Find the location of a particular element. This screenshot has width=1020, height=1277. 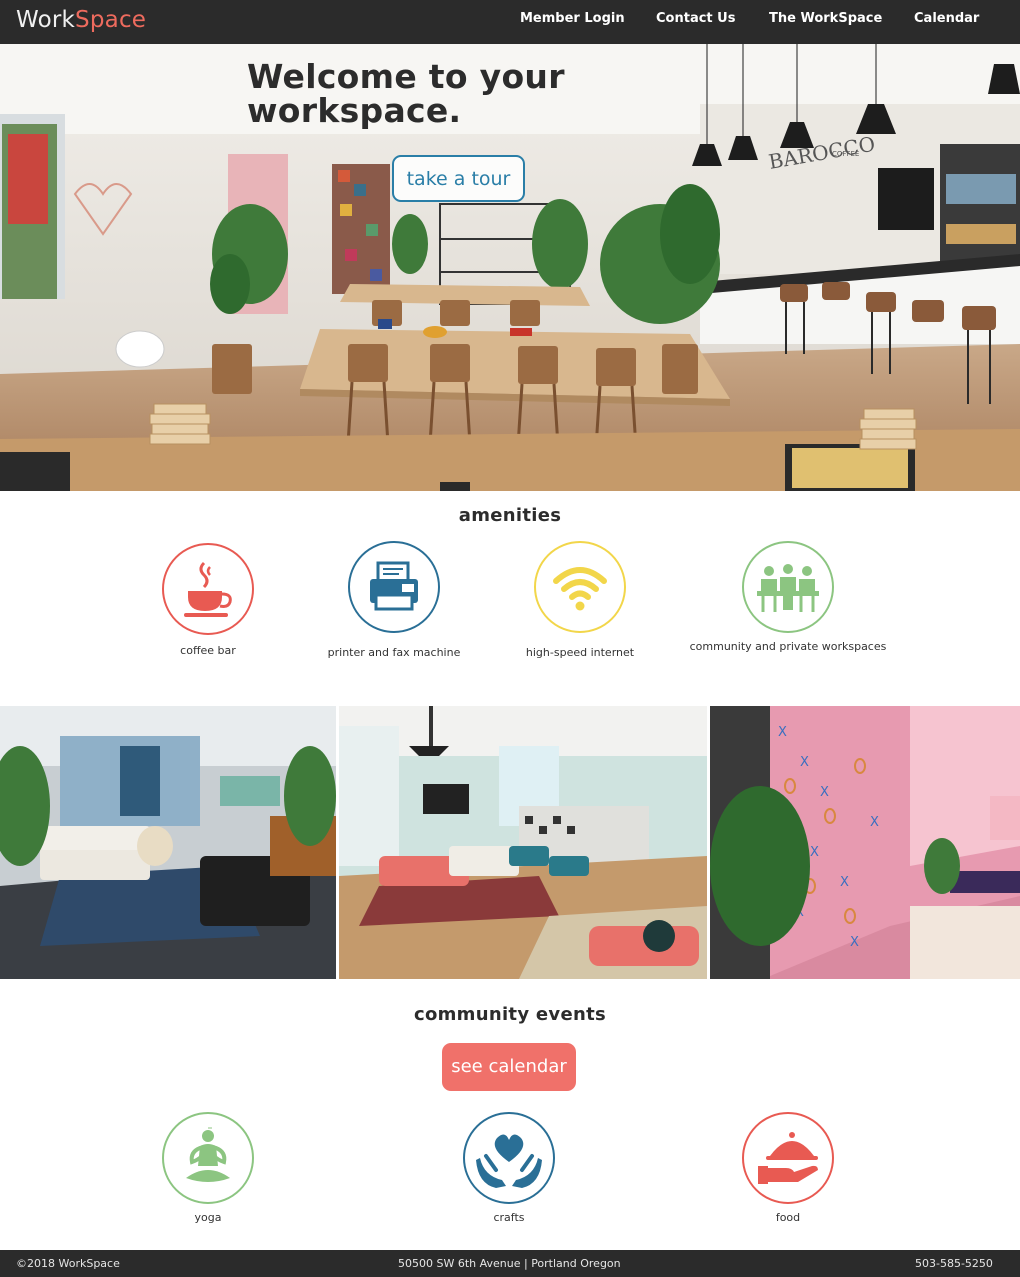

logo: WorkSpace is located at coordinates (81, 20).